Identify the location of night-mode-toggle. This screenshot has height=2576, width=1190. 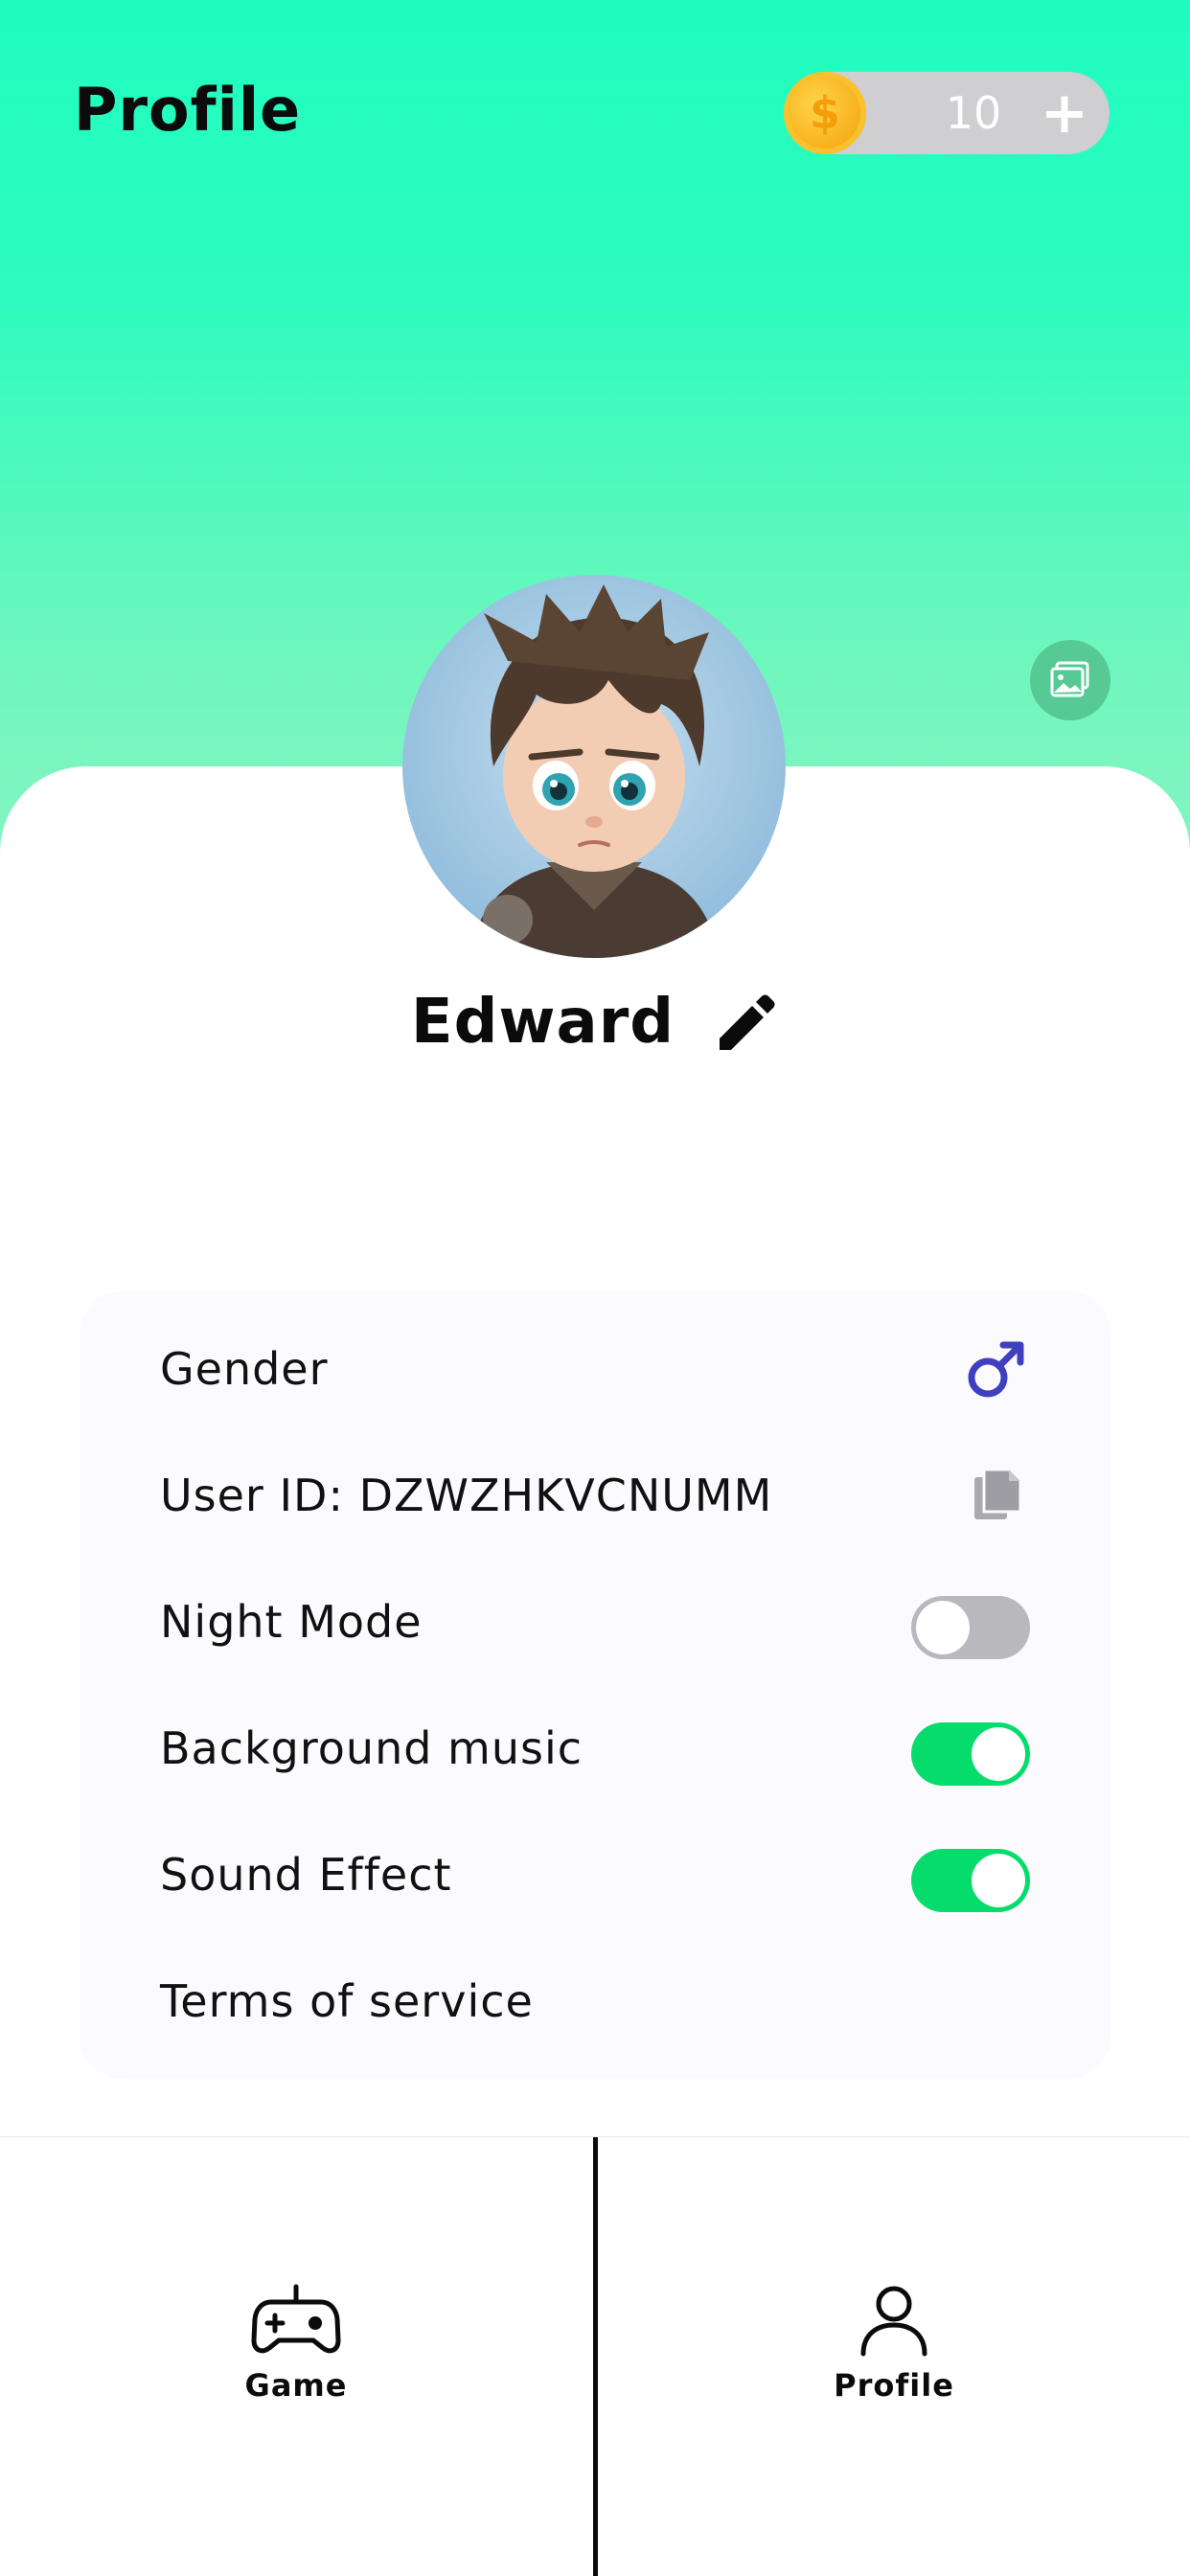
(971, 1628).